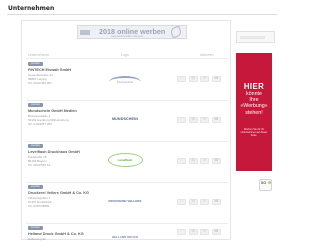 Image resolution: width=320 pixels, height=244 pixels. What do you see at coordinates (31, 8) in the screenshot?
I see `page-title: Unternehmen` at bounding box center [31, 8].